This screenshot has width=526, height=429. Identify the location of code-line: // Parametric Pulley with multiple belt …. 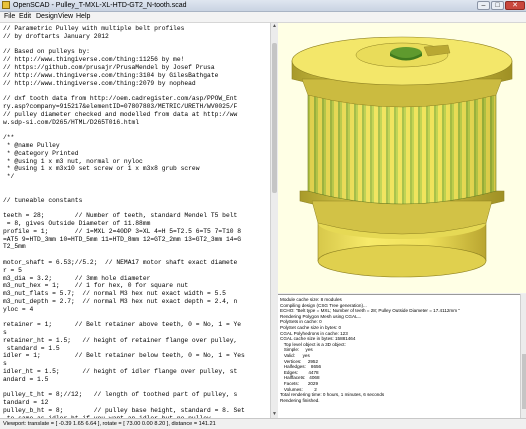
(135, 29).